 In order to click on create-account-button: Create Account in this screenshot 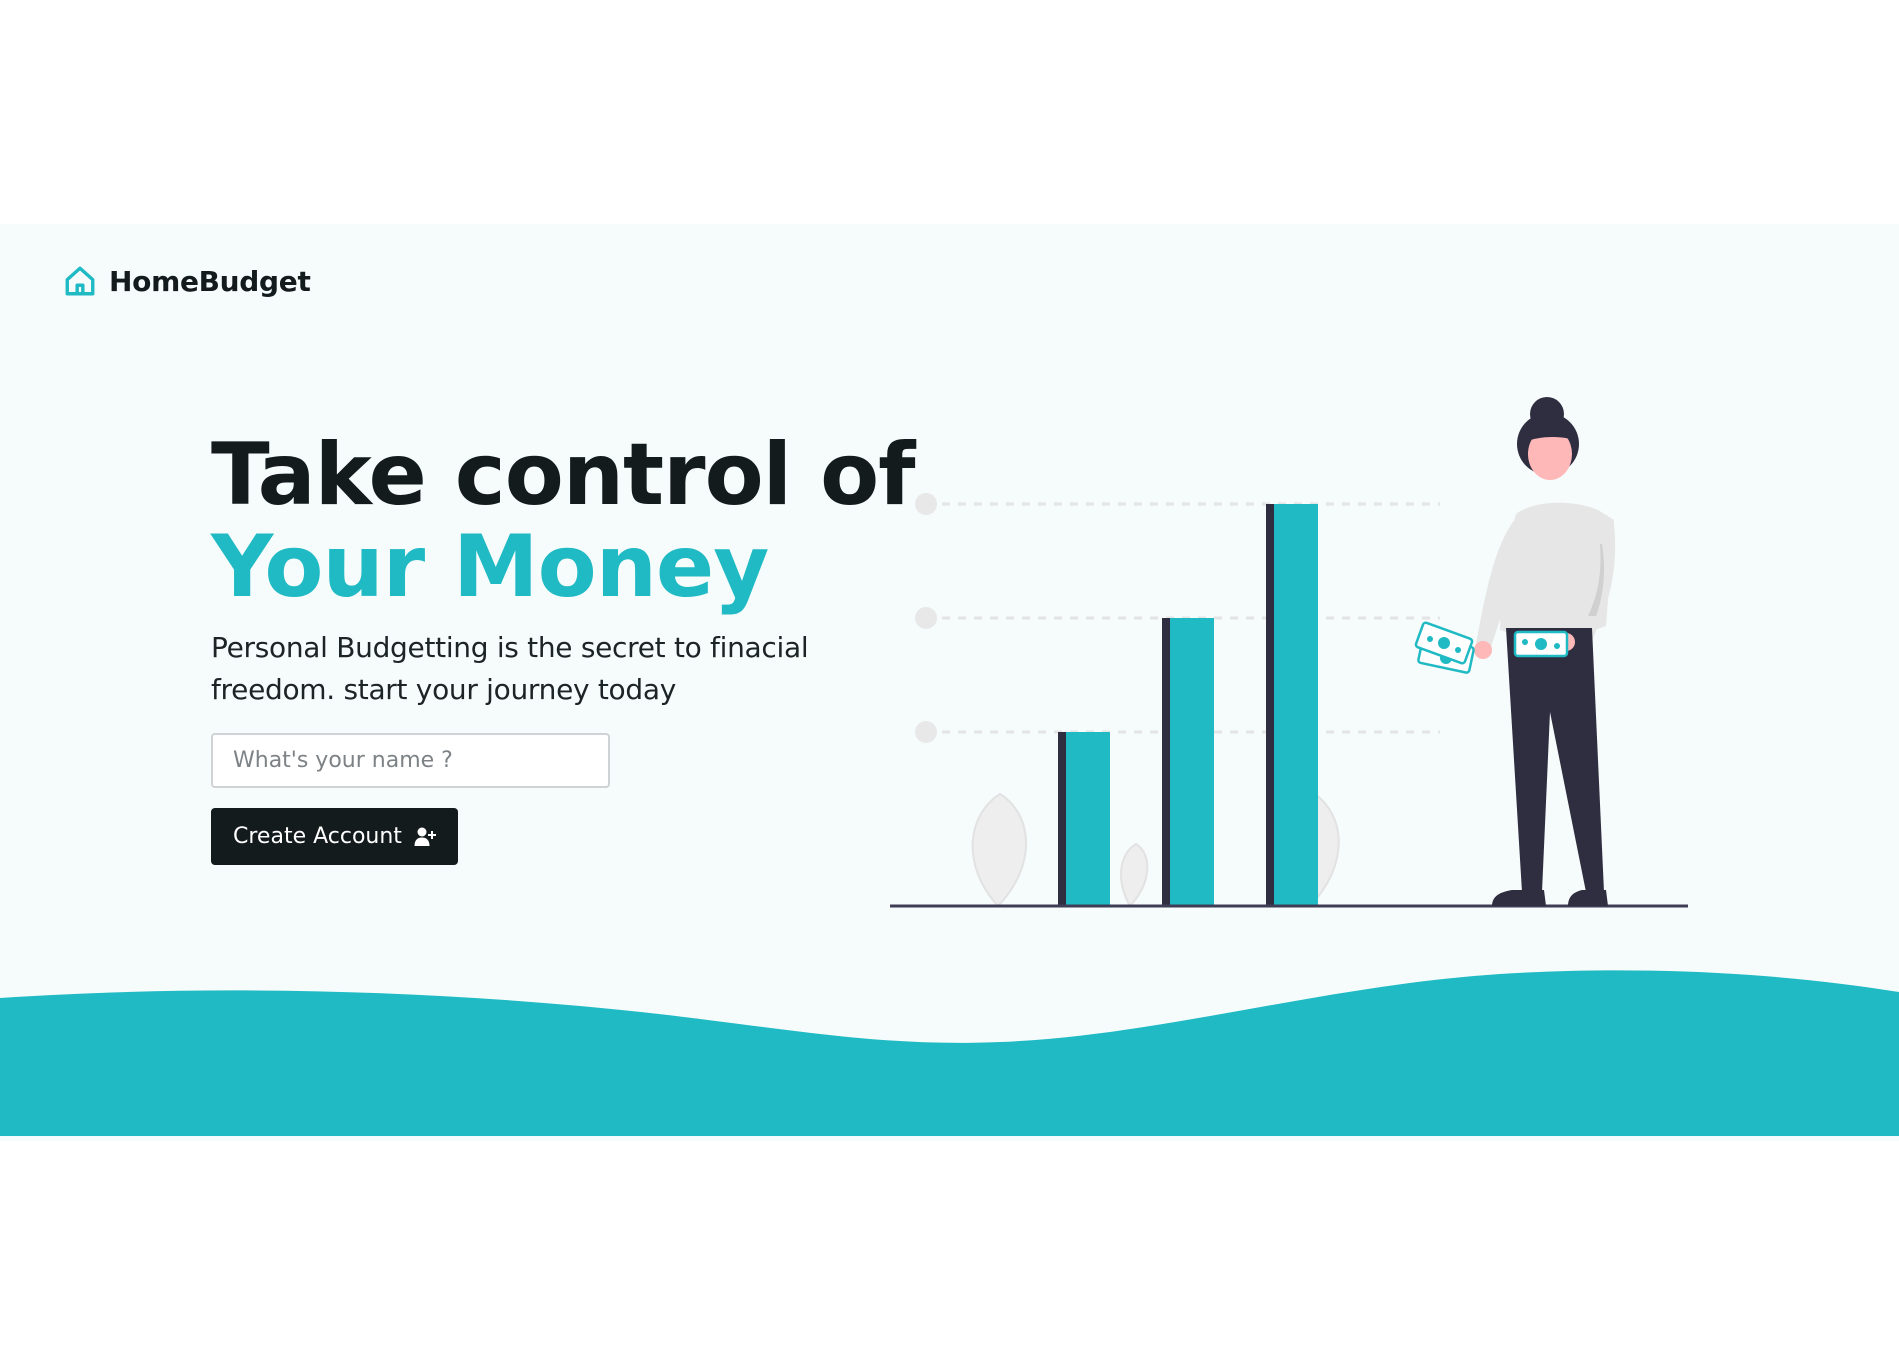, I will do `click(334, 836)`.